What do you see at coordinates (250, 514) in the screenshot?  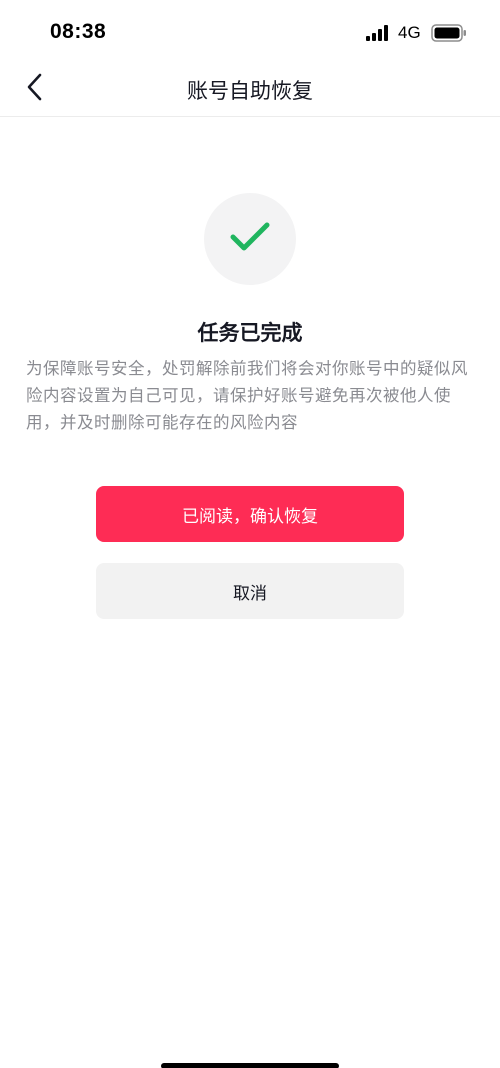 I see `confirm-restore-button: 已阅读，确认恢复` at bounding box center [250, 514].